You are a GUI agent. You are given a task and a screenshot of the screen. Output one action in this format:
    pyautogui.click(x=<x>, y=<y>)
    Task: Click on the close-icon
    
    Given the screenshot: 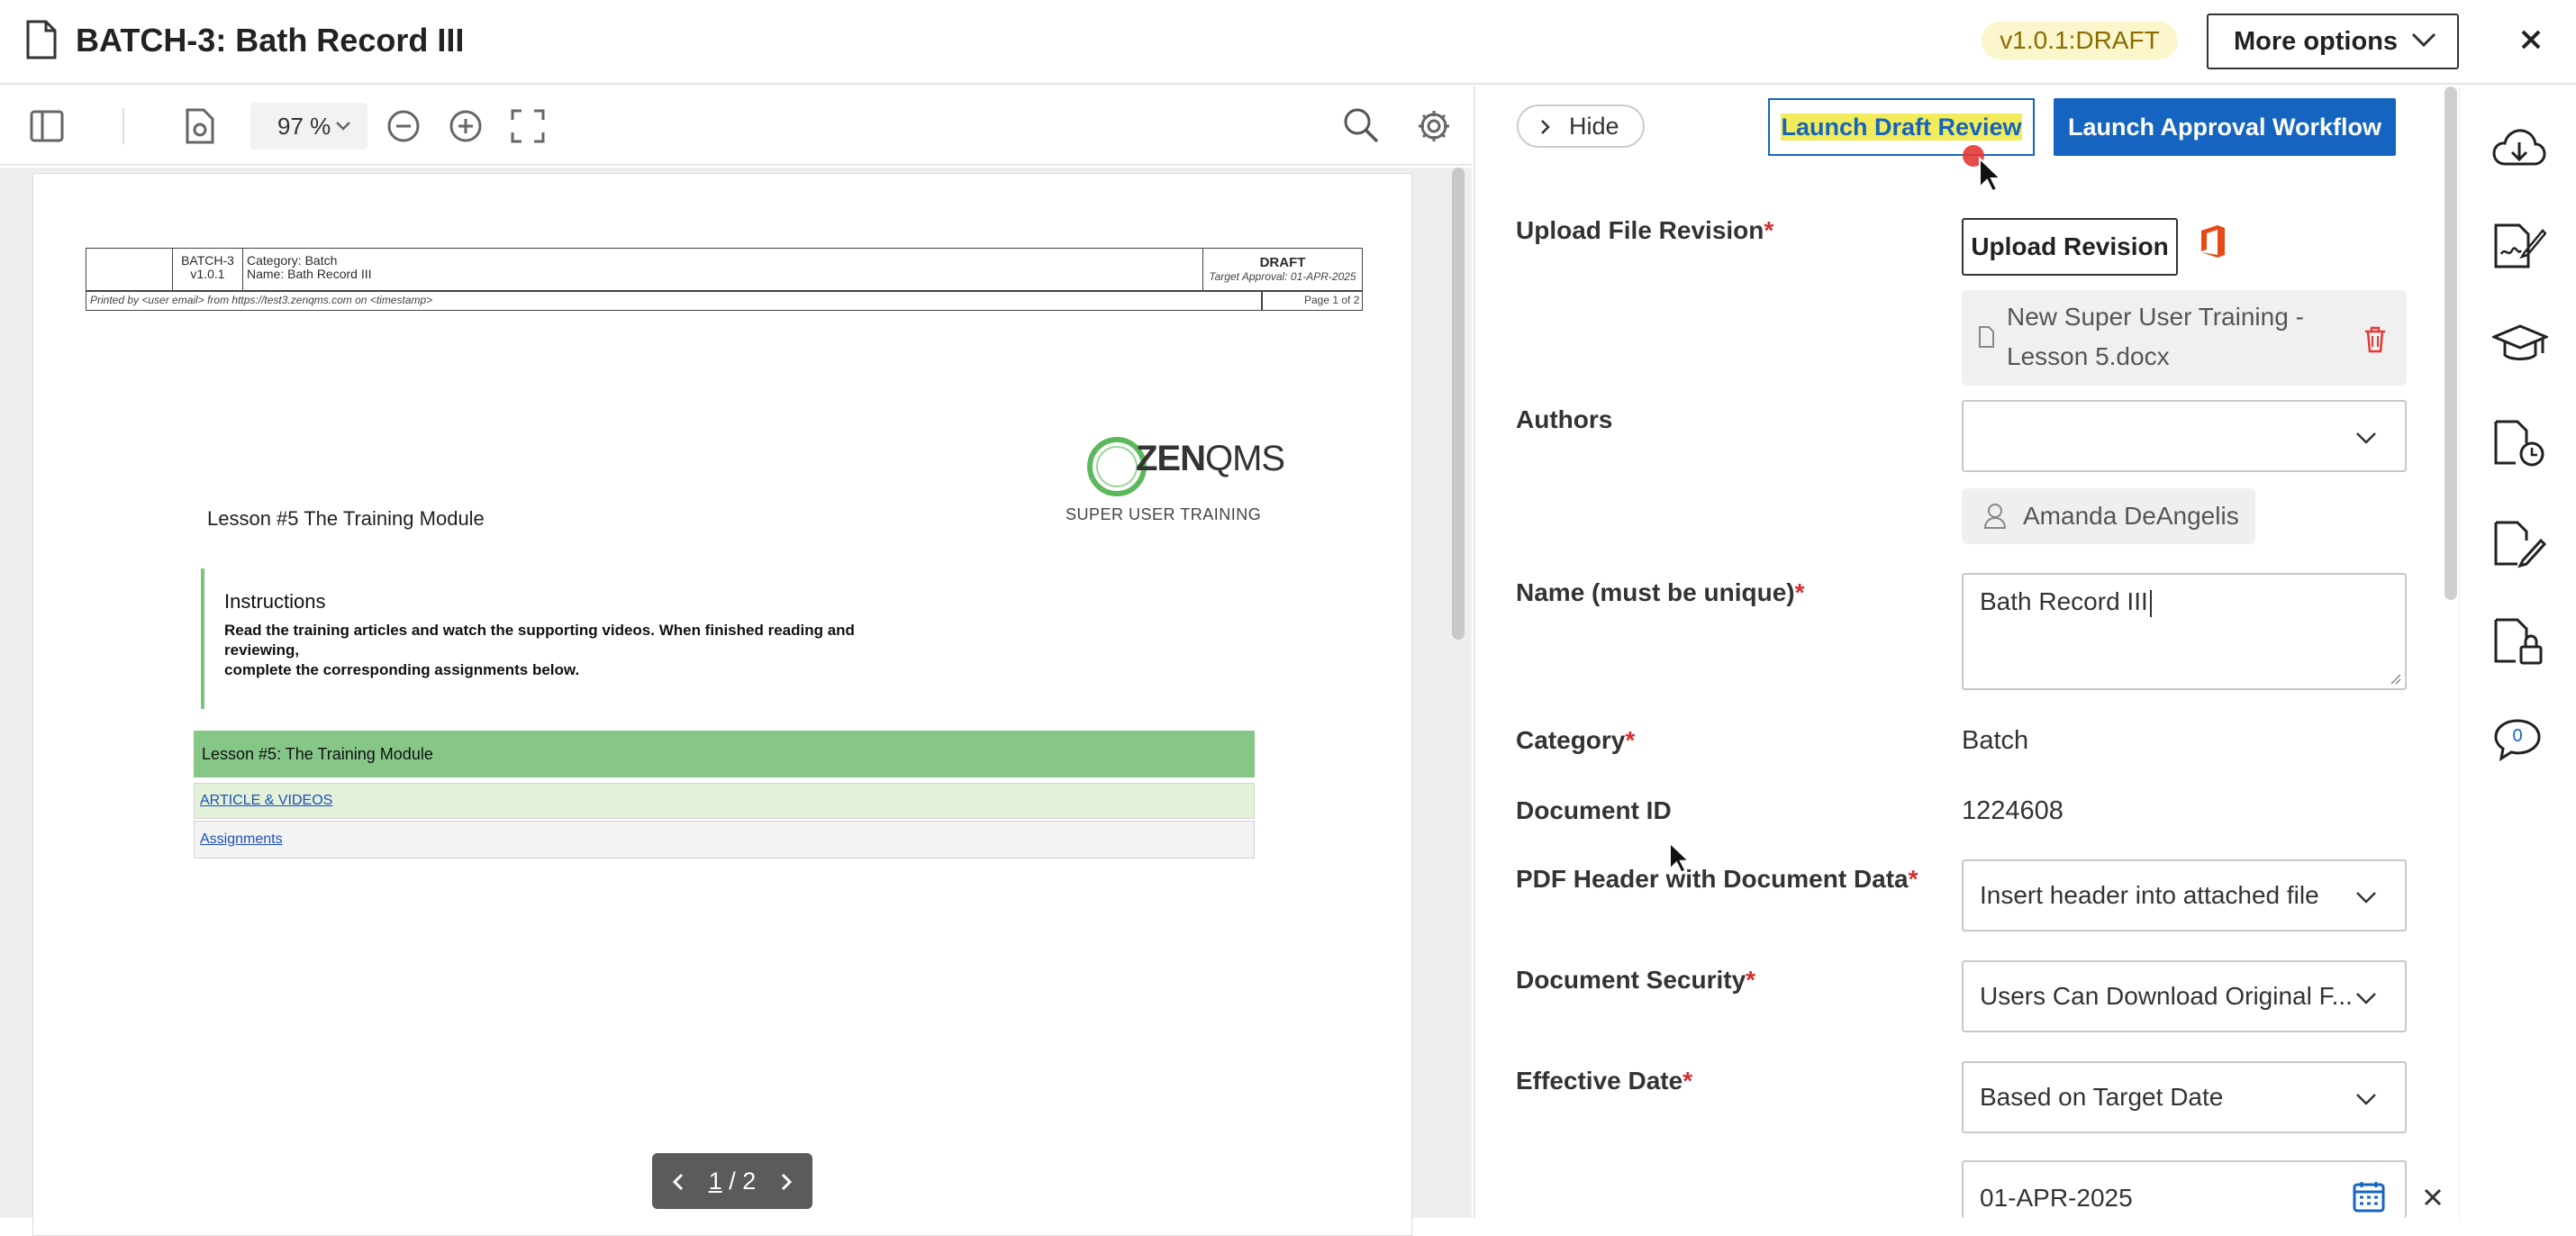 What is the action you would take?
    pyautogui.click(x=2531, y=39)
    